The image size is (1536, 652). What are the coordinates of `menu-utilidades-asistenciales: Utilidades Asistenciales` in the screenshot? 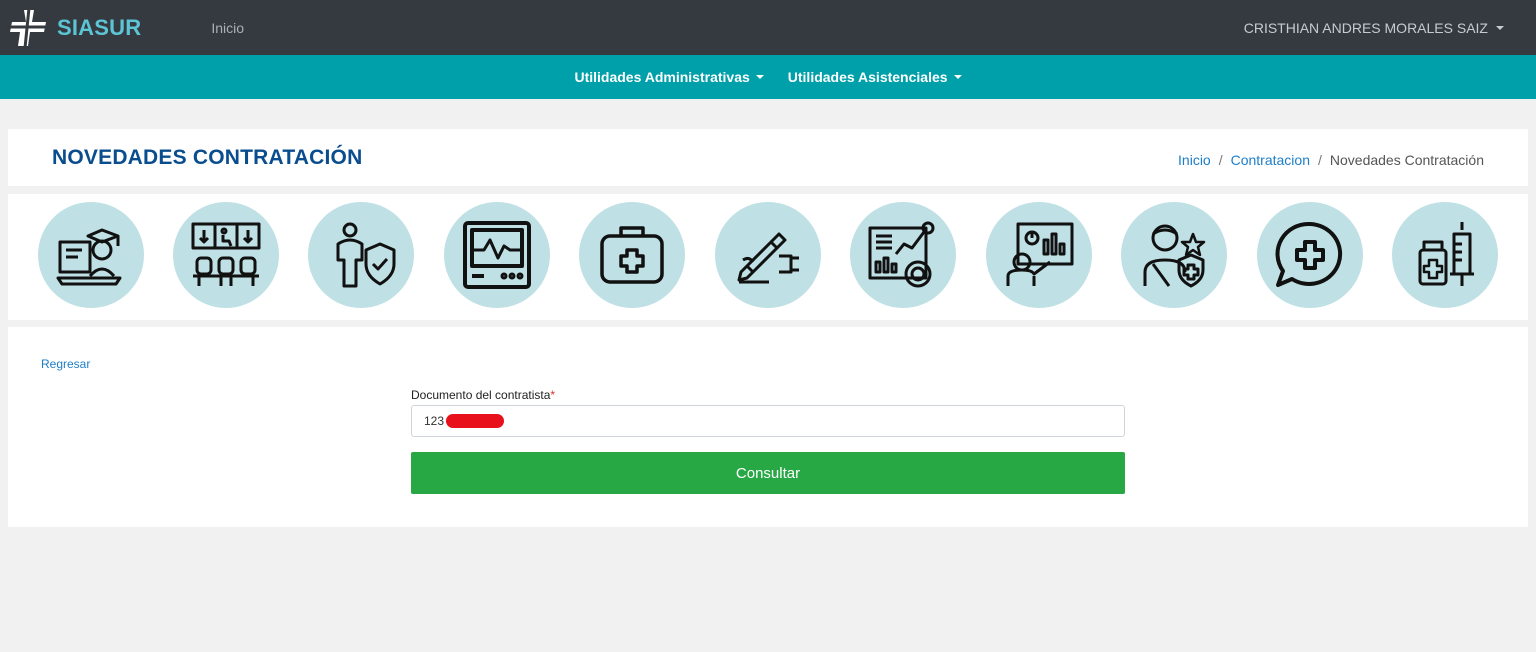 It's located at (875, 77).